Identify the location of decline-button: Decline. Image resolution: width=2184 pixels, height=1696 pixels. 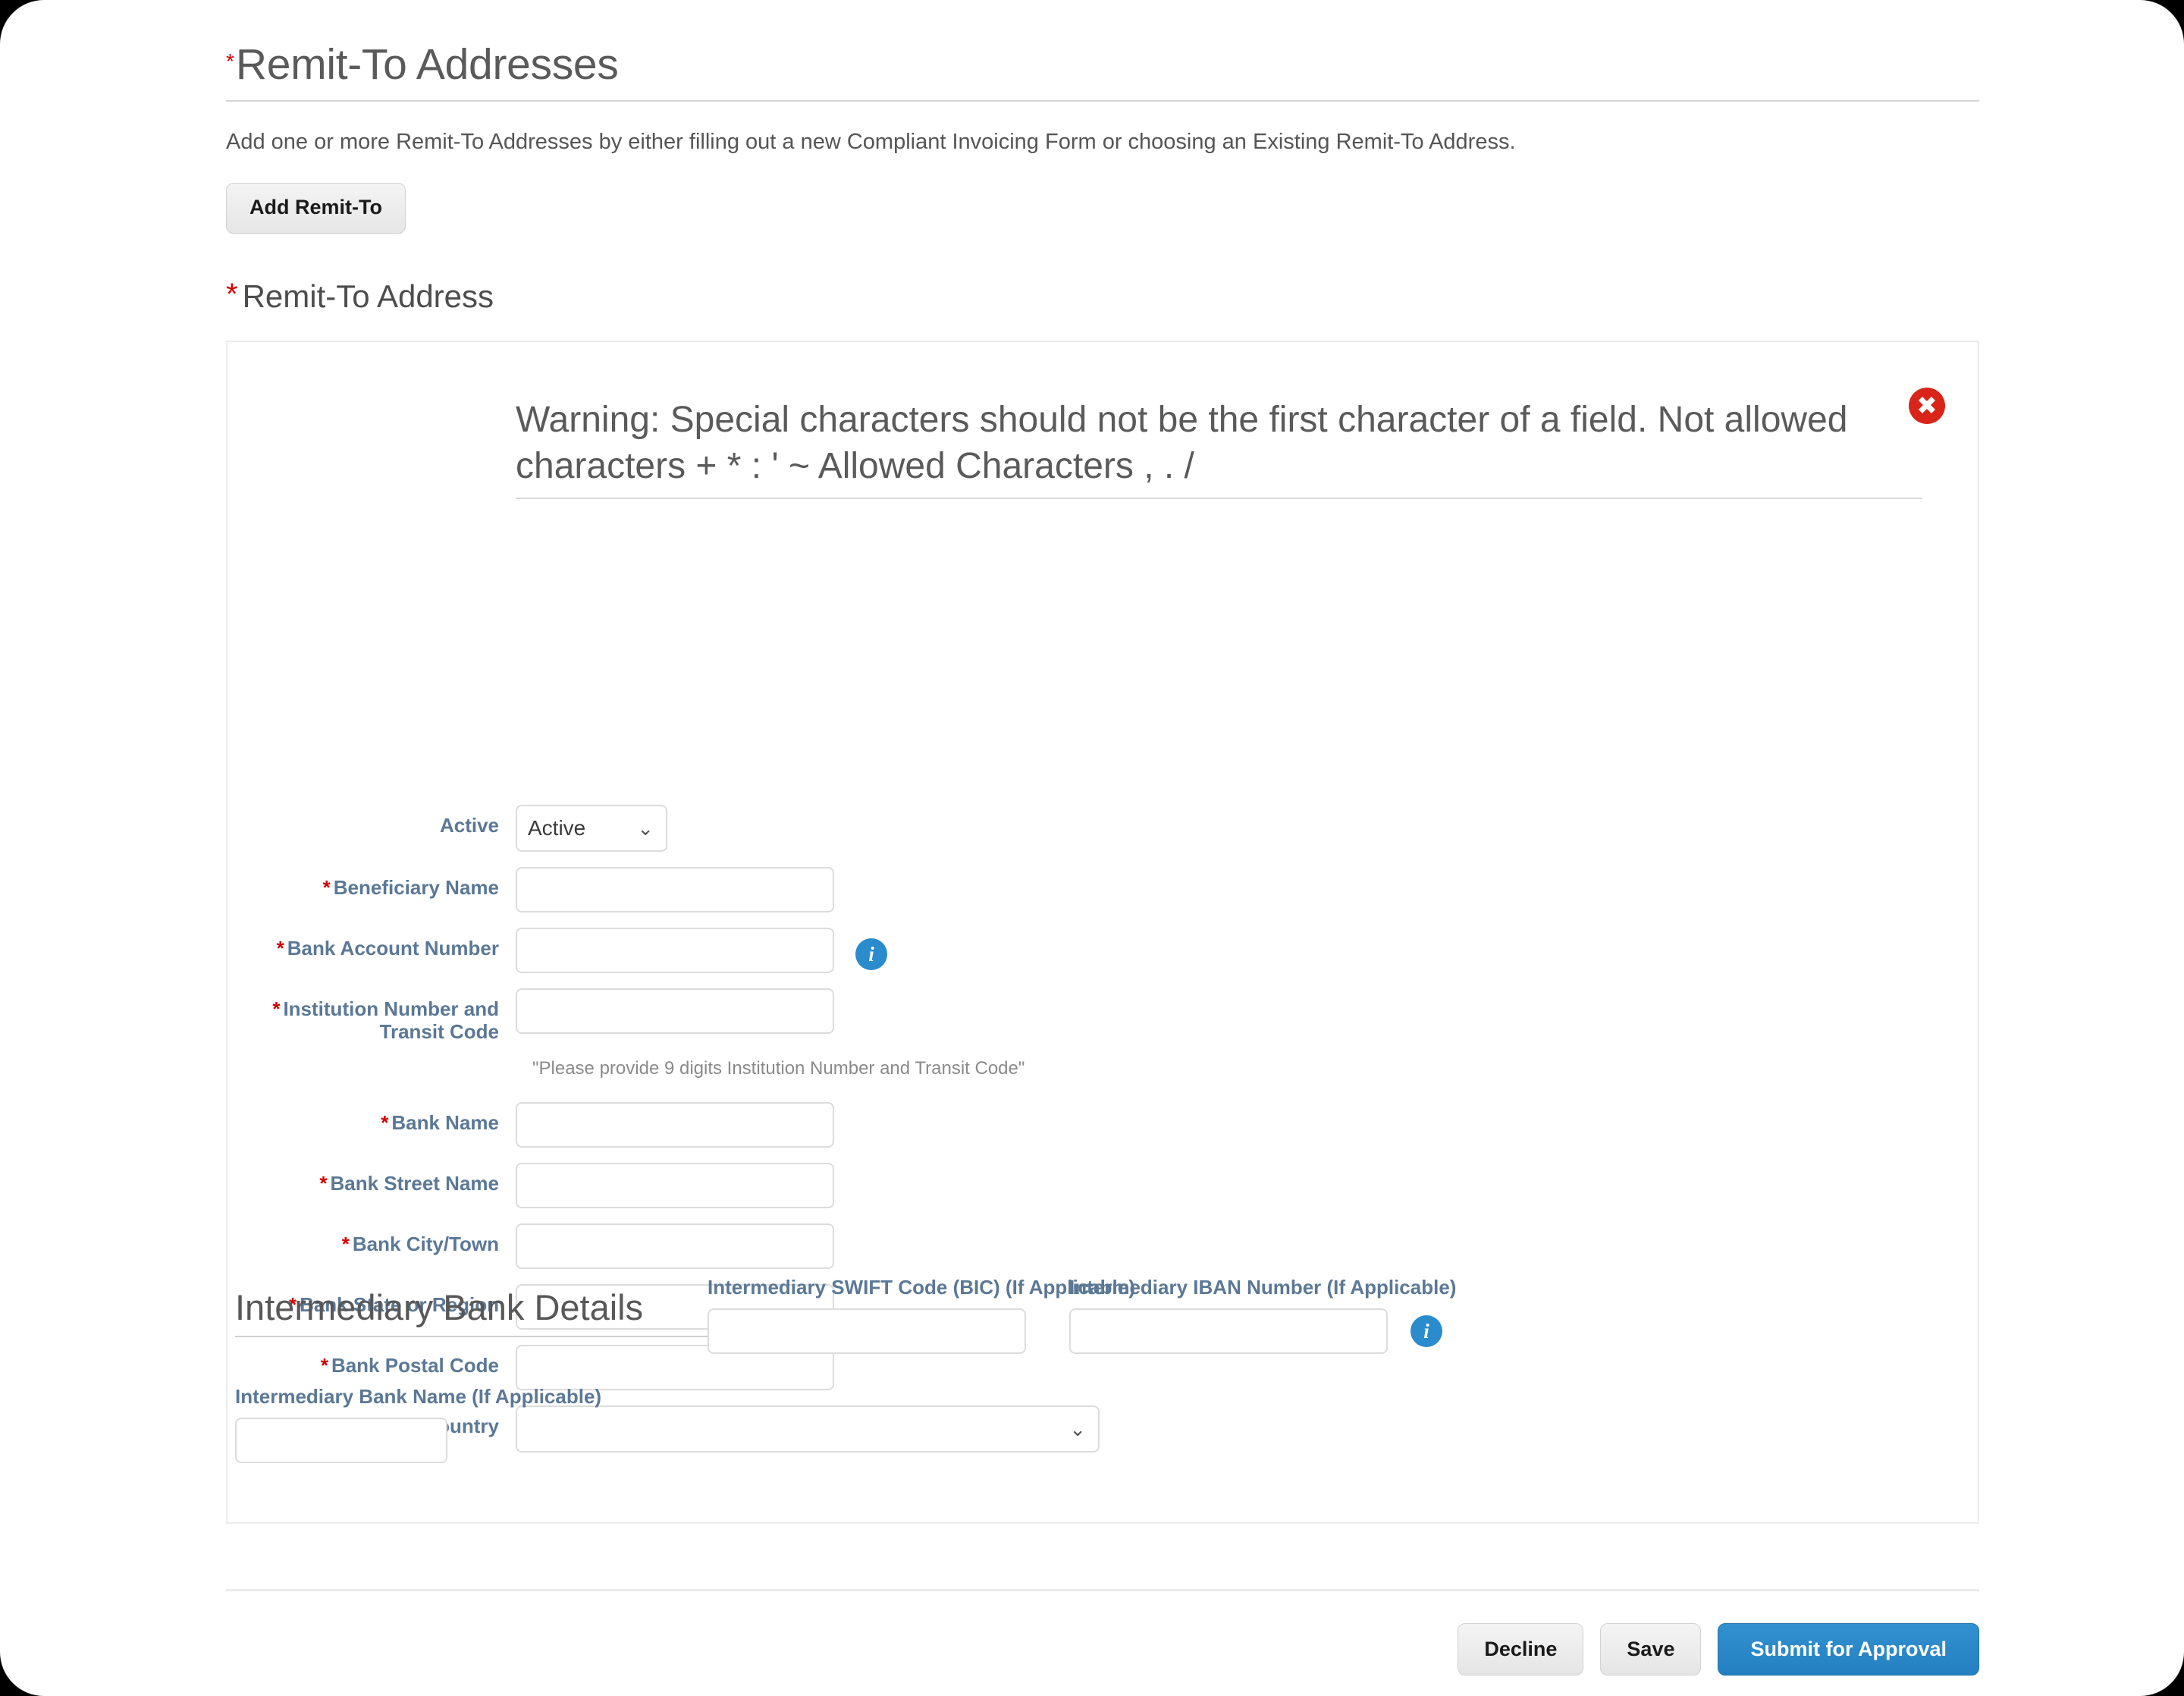
(1521, 1649).